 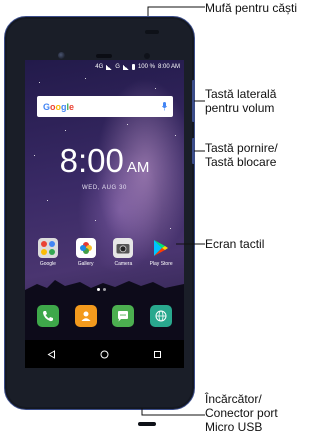 I want to click on label-charger: Încărcător/ Conector port Micro USB, so click(x=241, y=413).